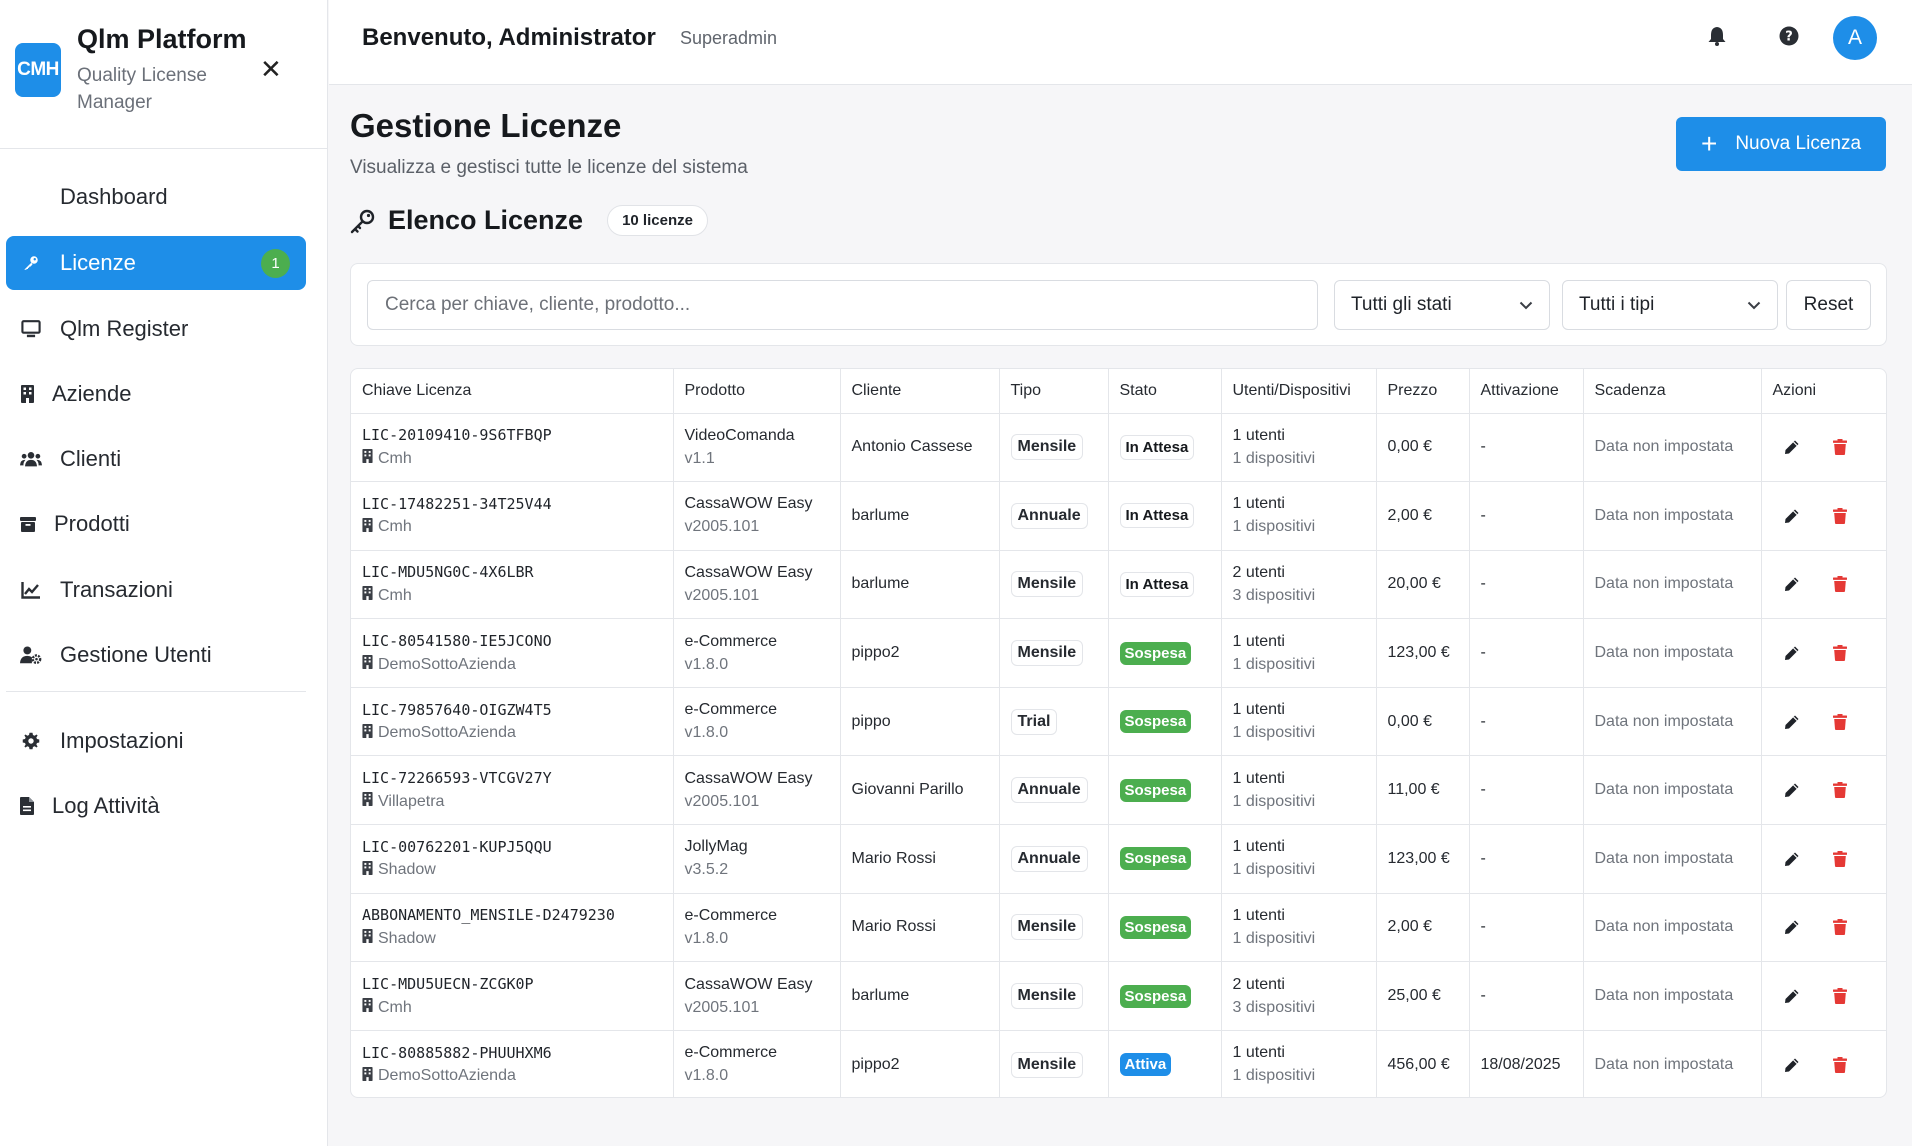 This screenshot has height=1146, width=1912. I want to click on avatar: A, so click(1855, 38).